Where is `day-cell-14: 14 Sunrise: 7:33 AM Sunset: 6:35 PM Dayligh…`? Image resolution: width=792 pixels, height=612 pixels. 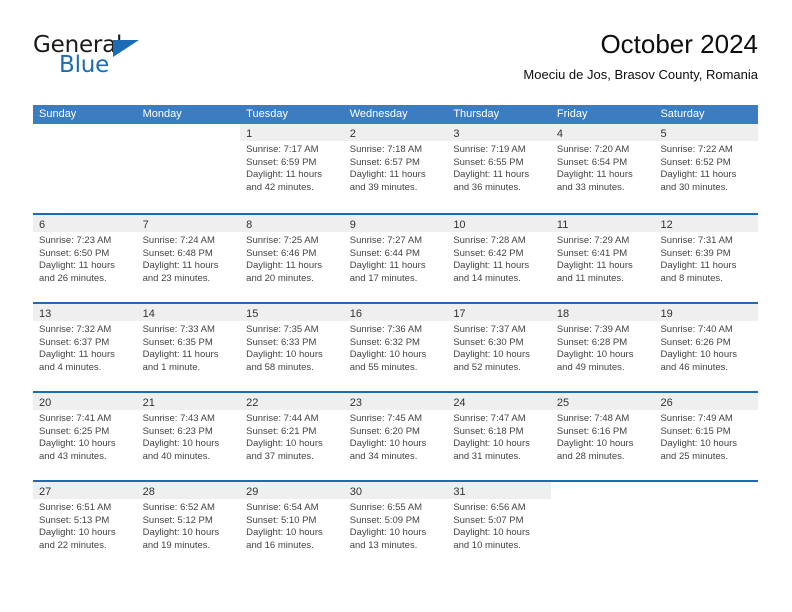 day-cell-14: 14 Sunrise: 7:33 AM Sunset: 6:35 PM Dayligh… is located at coordinates (188, 347).